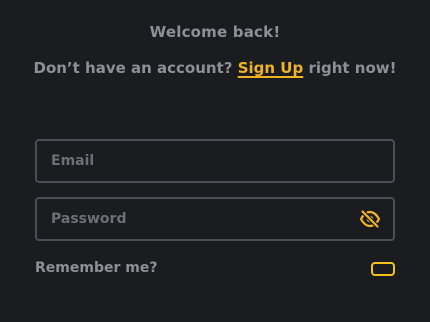 The image size is (430, 322). What do you see at coordinates (352, 68) in the screenshot?
I see `signup-suffix-text: right now!` at bounding box center [352, 68].